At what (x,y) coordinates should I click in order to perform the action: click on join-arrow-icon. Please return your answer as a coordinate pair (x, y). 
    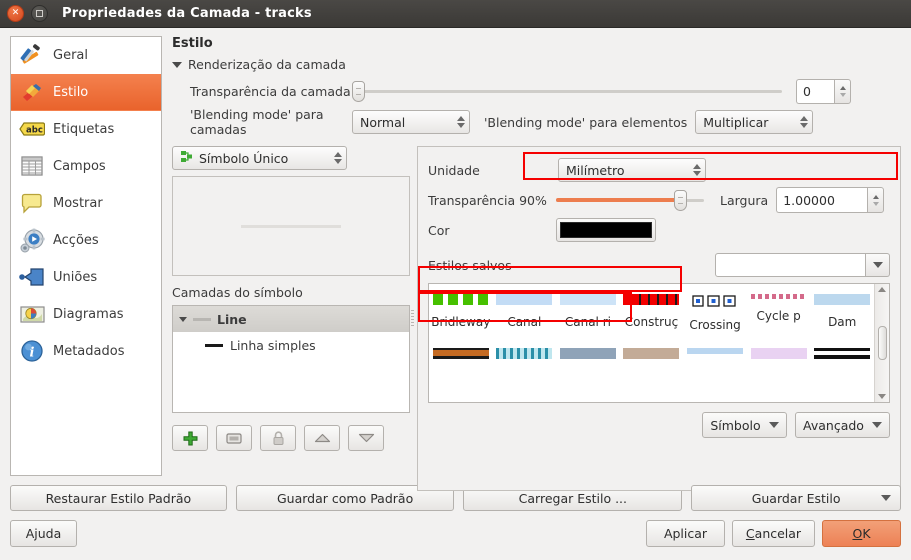
    Looking at the image, I should click on (32, 277).